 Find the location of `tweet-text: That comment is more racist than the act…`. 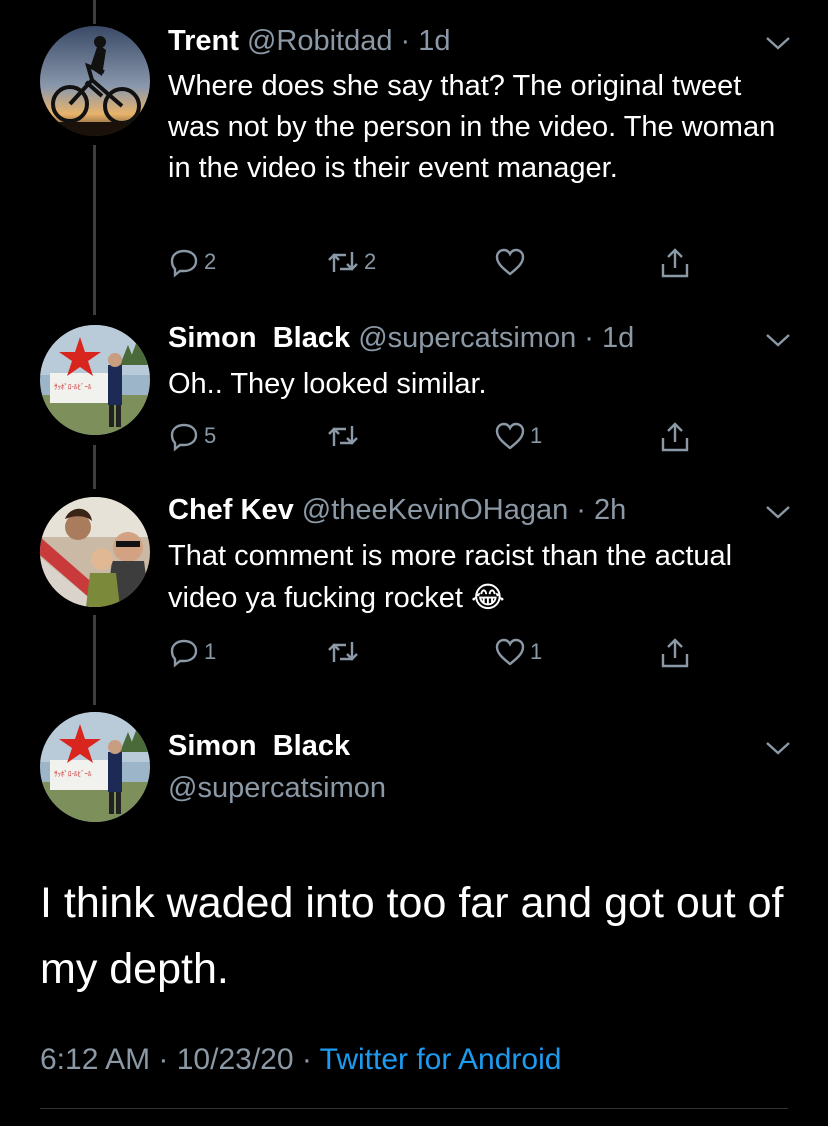

tweet-text: That comment is more racist than the act… is located at coordinates (473, 577).